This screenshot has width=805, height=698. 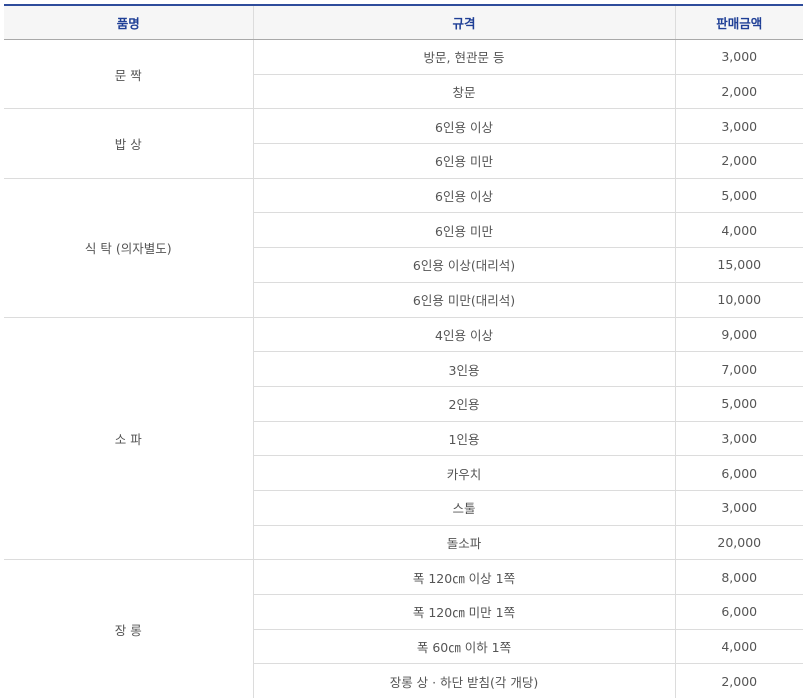 What do you see at coordinates (739, 369) in the screenshot?
I see `price-cell: 7,000` at bounding box center [739, 369].